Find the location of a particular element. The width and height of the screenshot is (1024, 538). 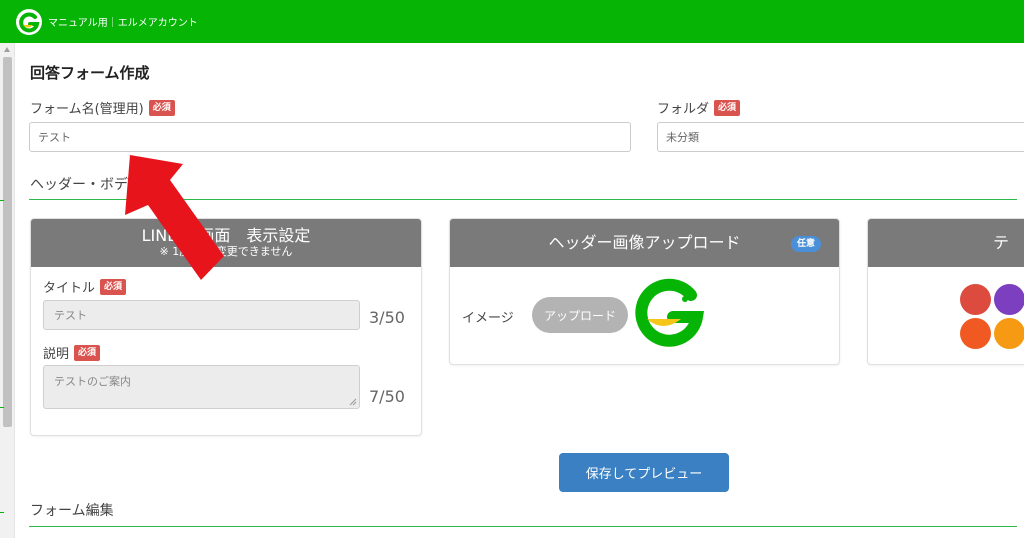

description-char-counter: 7/50 is located at coordinates (387, 396).